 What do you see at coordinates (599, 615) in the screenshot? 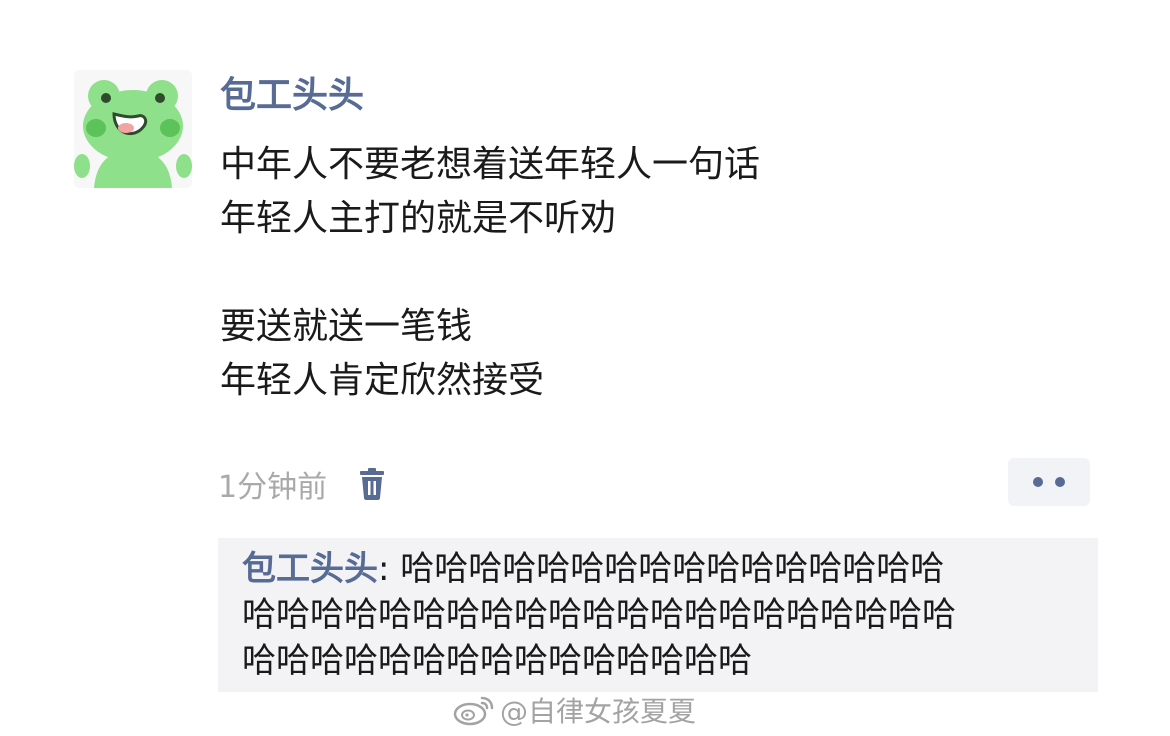
I see `comment-text: 哈哈哈哈哈哈哈哈哈哈哈哈哈哈哈哈哈哈哈哈哈` at bounding box center [599, 615].